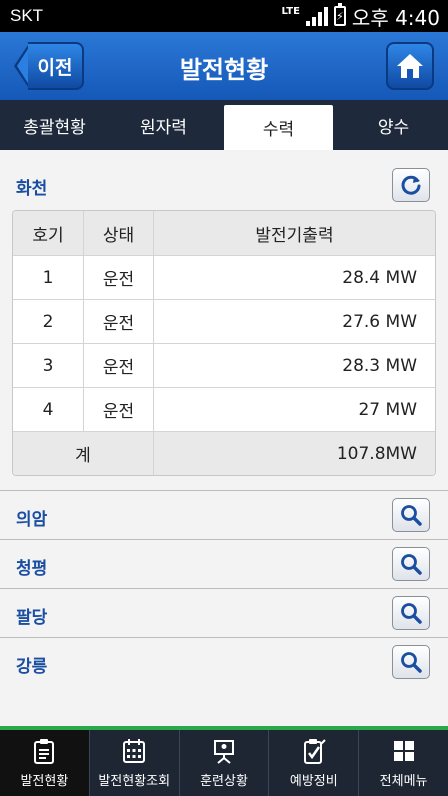 The image size is (448, 796). I want to click on home-button, so click(410, 66).